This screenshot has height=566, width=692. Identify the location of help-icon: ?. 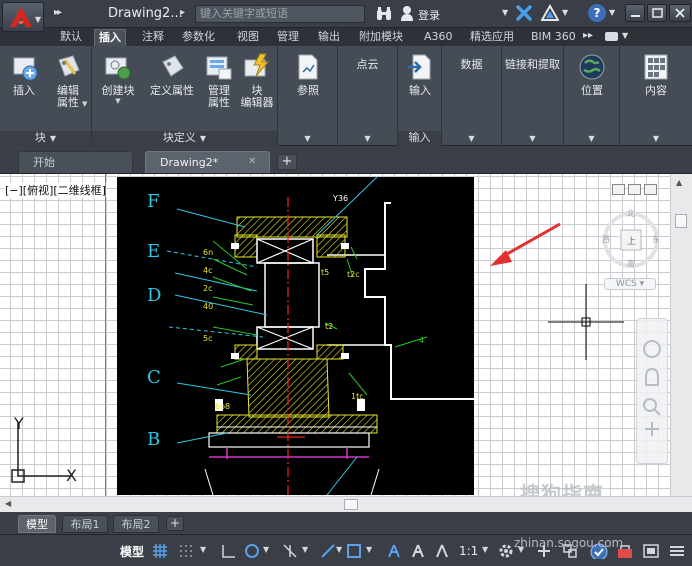
(597, 13).